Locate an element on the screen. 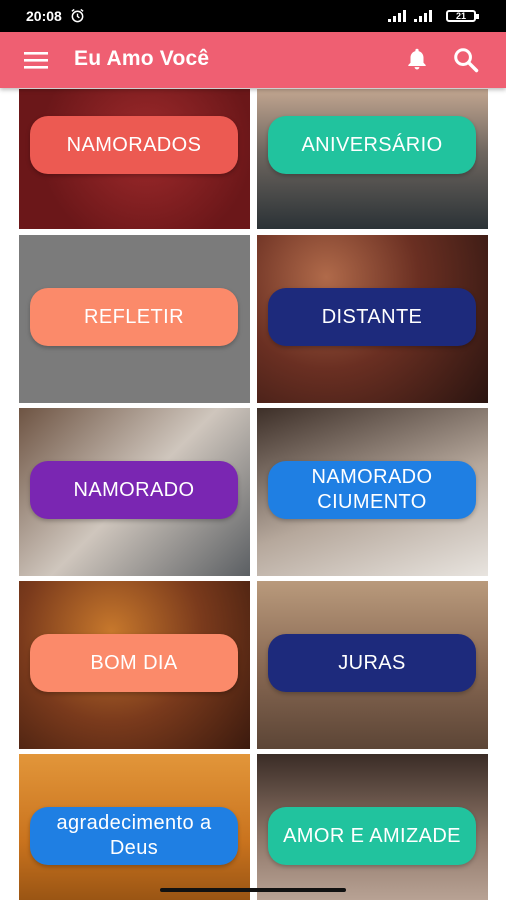 The width and height of the screenshot is (506, 900). category-card-juras: JURAS is located at coordinates (372, 665).